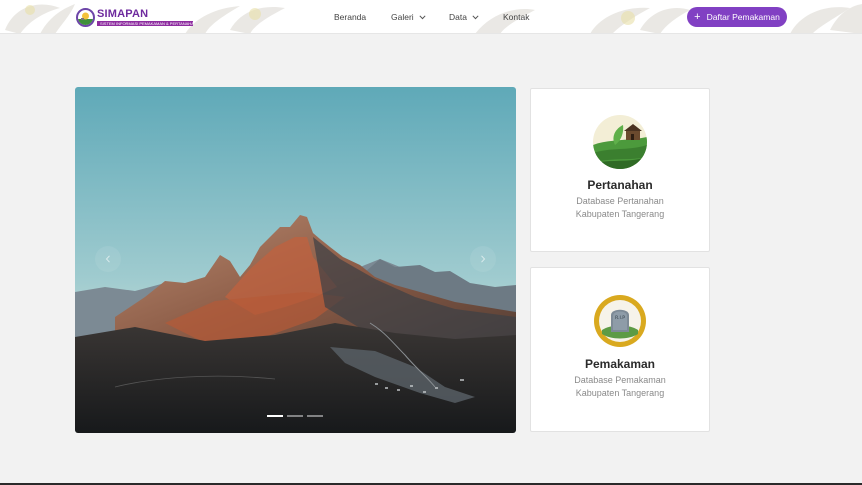 Image resolution: width=862 pixels, height=485 pixels. Describe the element at coordinates (620, 214) in the screenshot. I see `card-pertanahan-desc-line2: Kabupaten Tangerang` at that location.